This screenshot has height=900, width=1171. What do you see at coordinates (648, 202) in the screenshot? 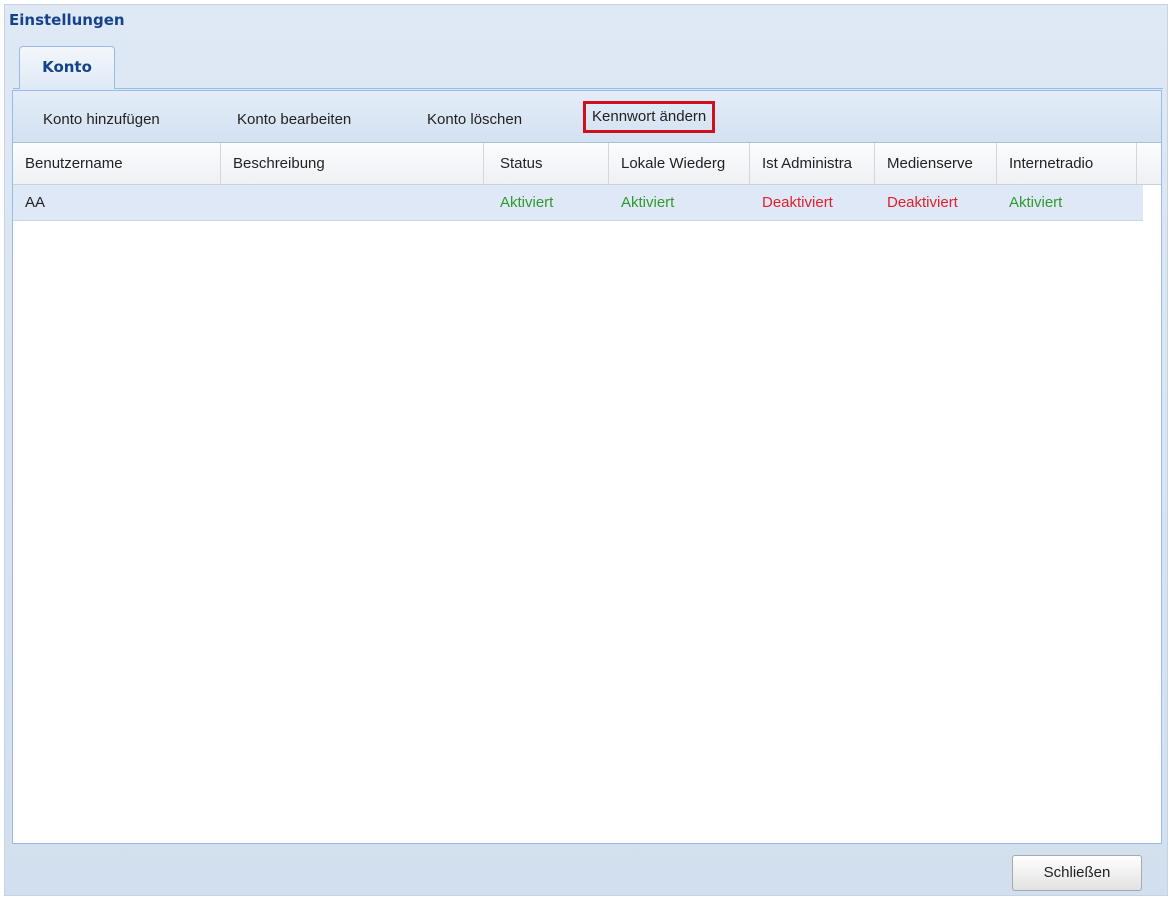
I see `local-playback-cell: Aktiviert` at bounding box center [648, 202].